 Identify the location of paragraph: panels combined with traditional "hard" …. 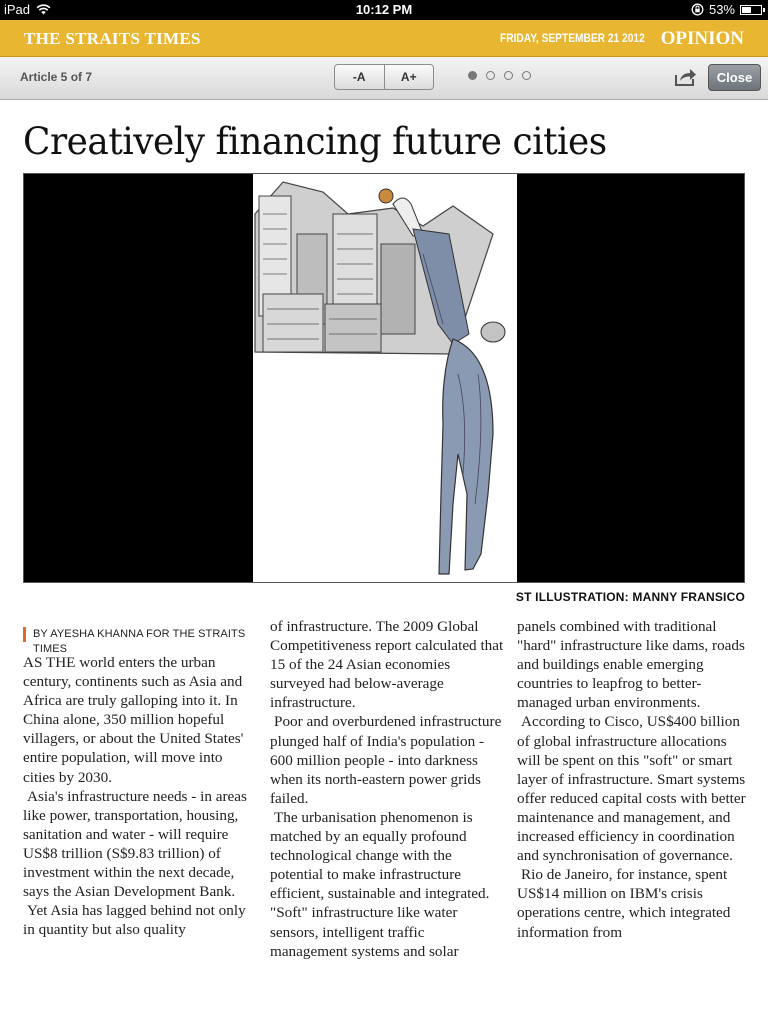
(631, 665).